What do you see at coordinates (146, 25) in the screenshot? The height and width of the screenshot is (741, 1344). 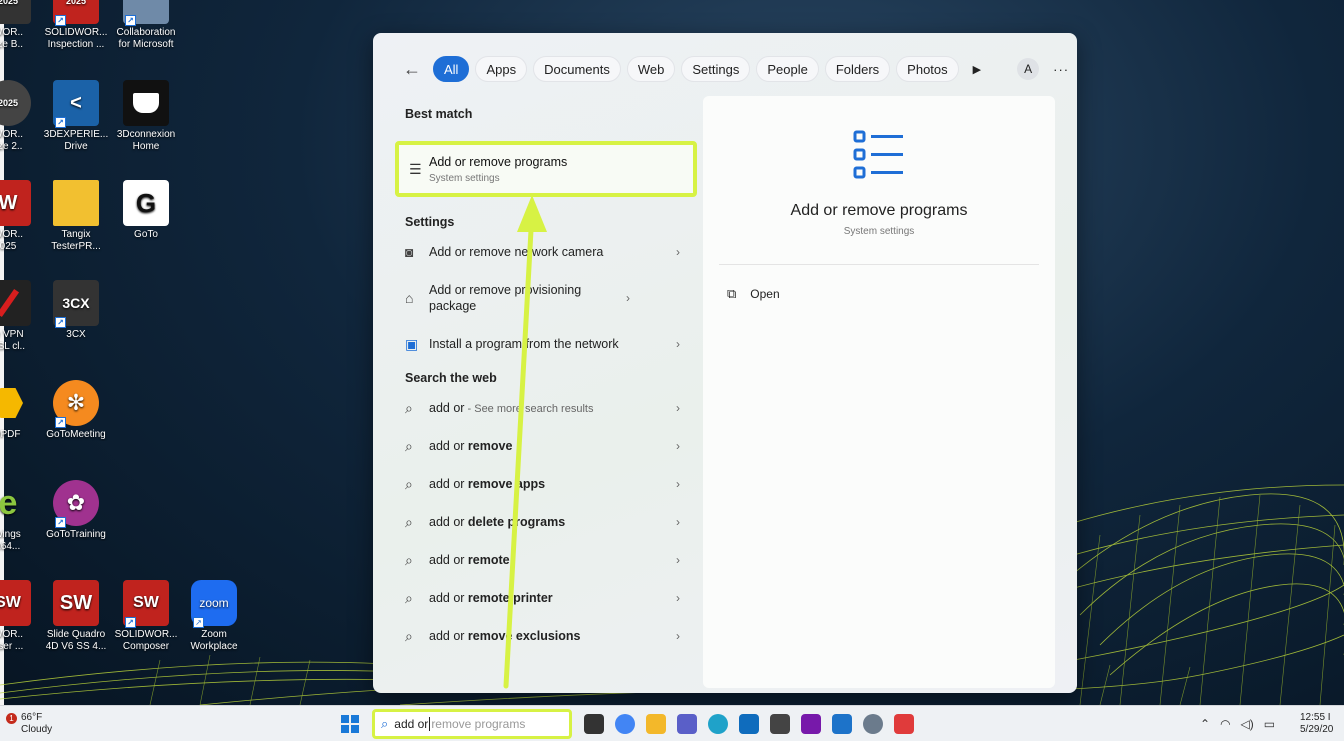 I see `desktop-icon-collaboration-for-microsoft: ↗ Collaboration for Microsoft` at bounding box center [146, 25].